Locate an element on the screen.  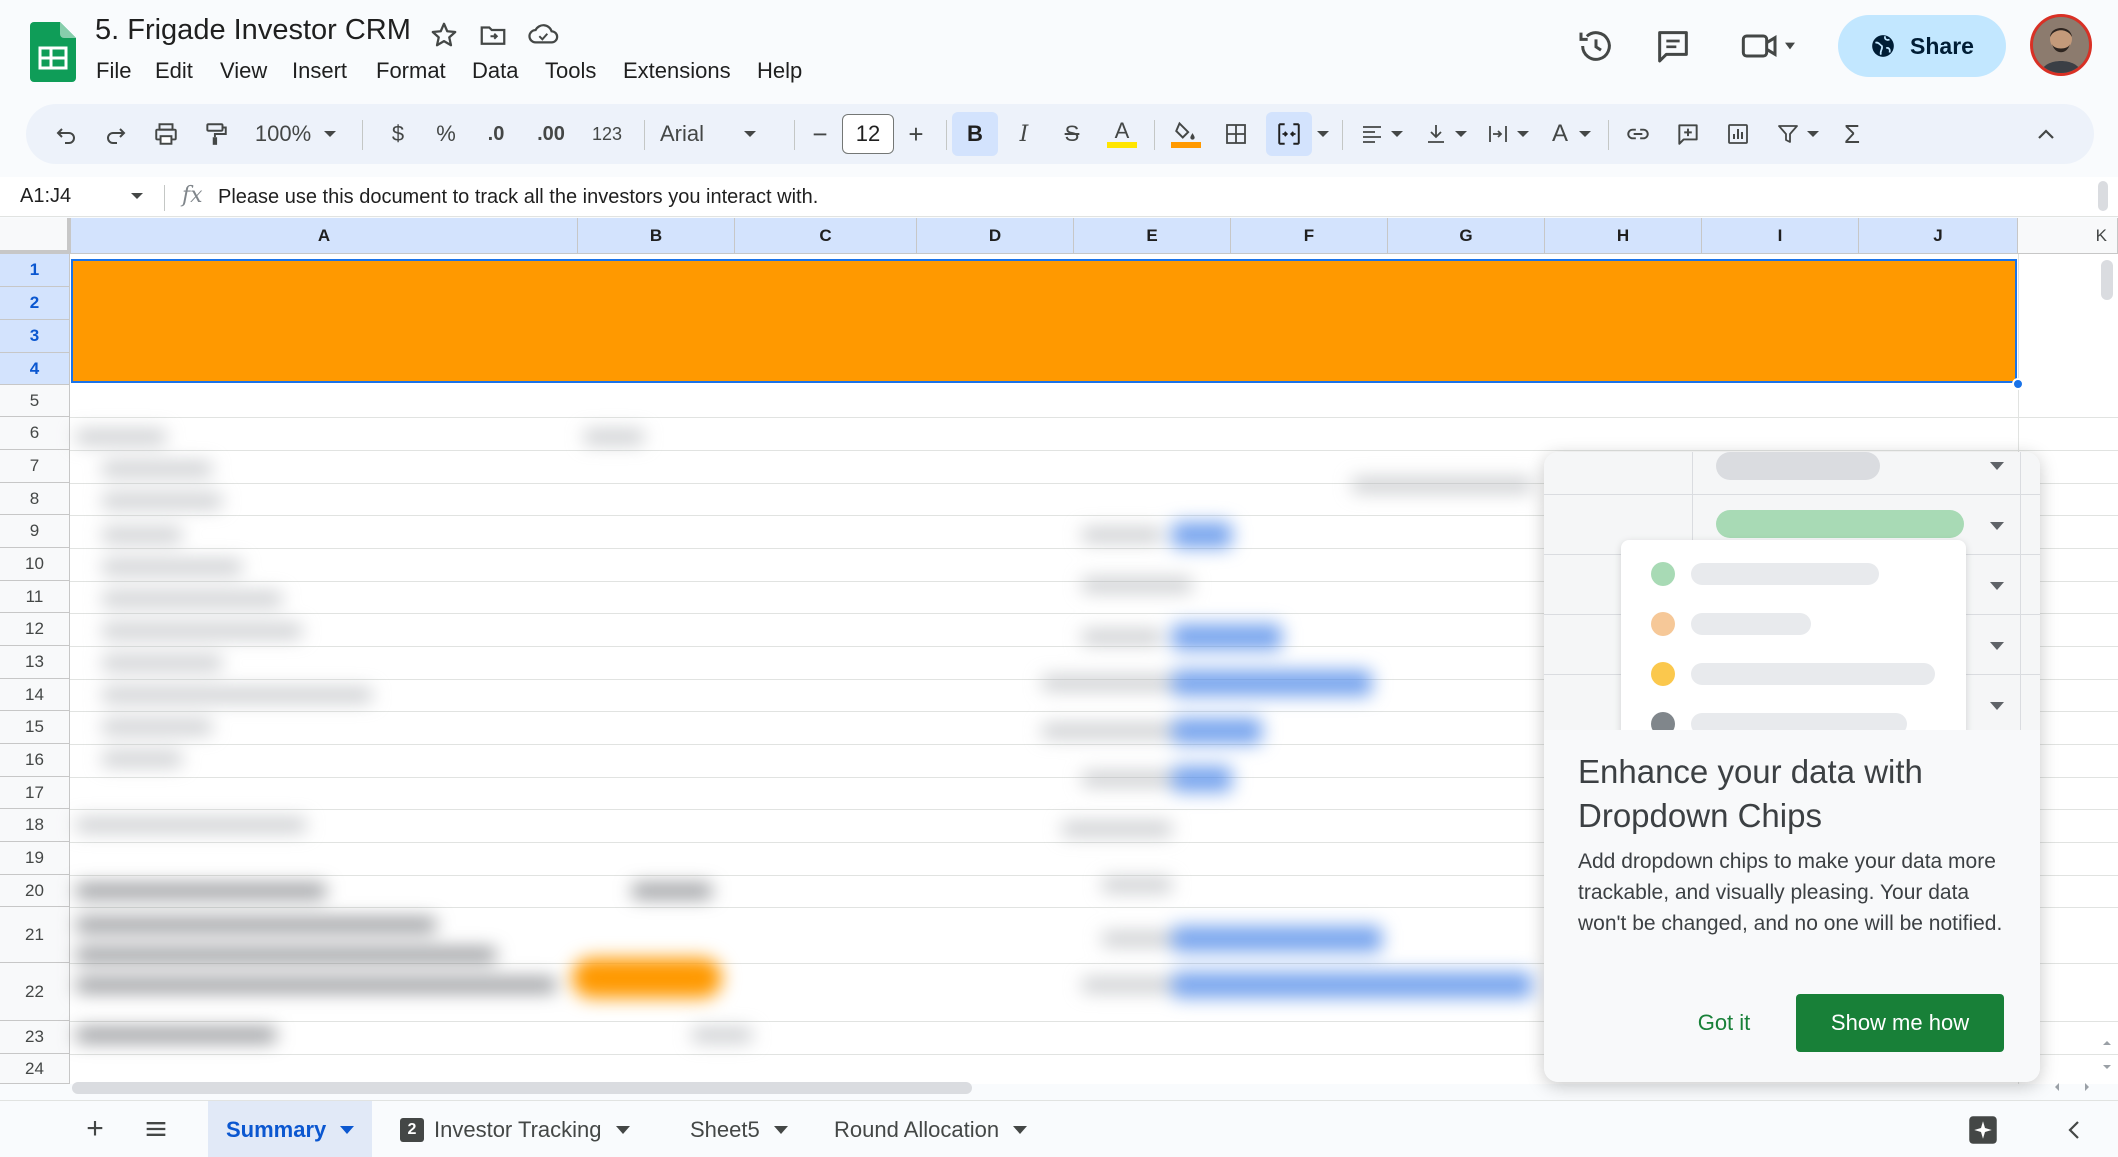
collapse-side-panel-chevron-left-icon is located at coordinates (2074, 1130).